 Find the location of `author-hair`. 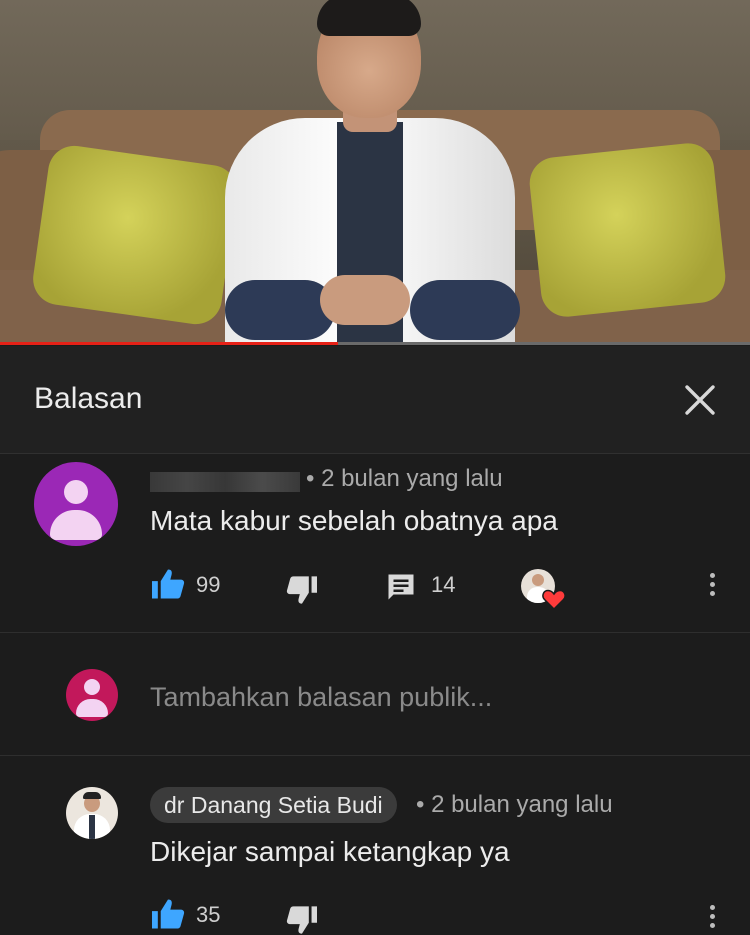

author-hair is located at coordinates (92, 795).